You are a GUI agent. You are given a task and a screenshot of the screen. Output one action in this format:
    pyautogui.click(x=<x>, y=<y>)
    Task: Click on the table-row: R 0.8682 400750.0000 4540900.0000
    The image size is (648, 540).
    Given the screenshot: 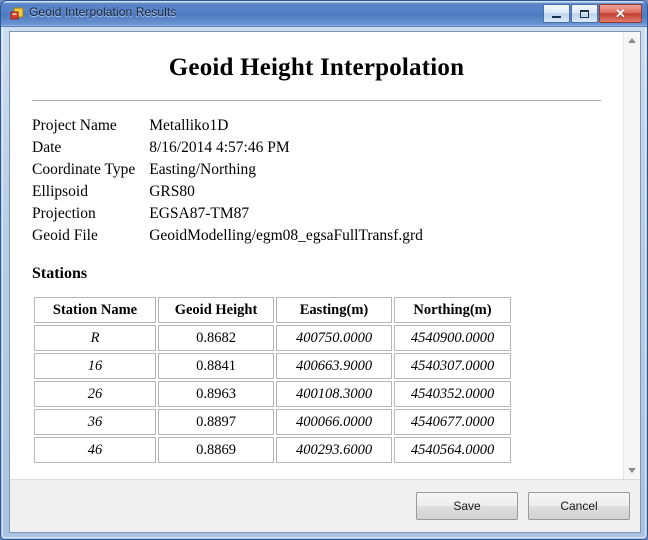 What is the action you would take?
    pyautogui.click(x=272, y=338)
    